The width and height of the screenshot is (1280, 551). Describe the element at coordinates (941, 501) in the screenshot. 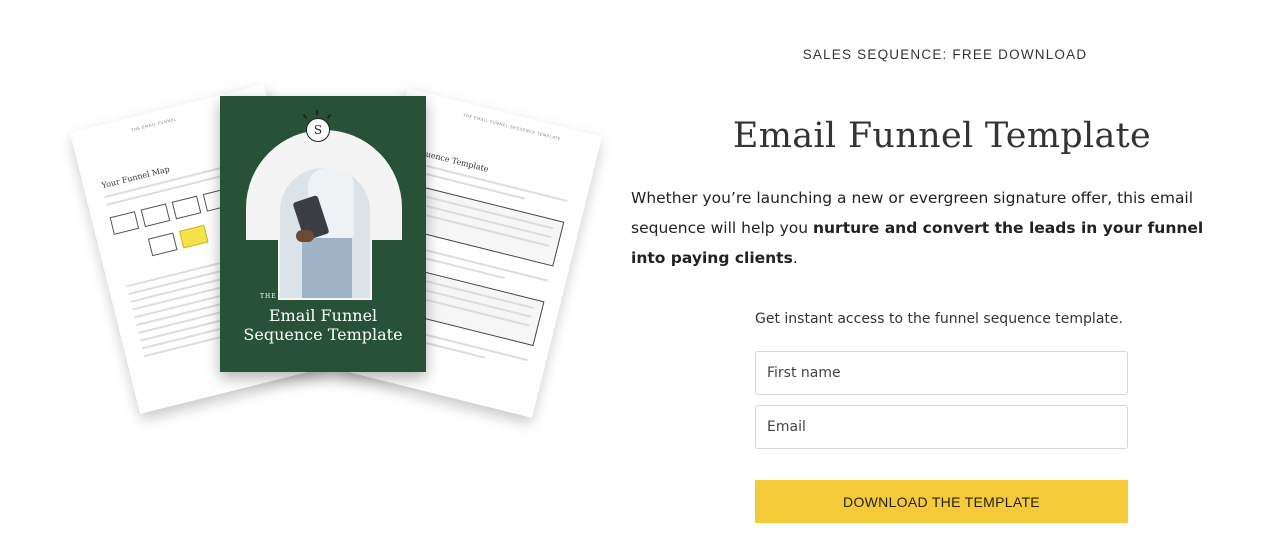

I see `download-template-button: DOWNLOAD THE TEMPLATE` at that location.